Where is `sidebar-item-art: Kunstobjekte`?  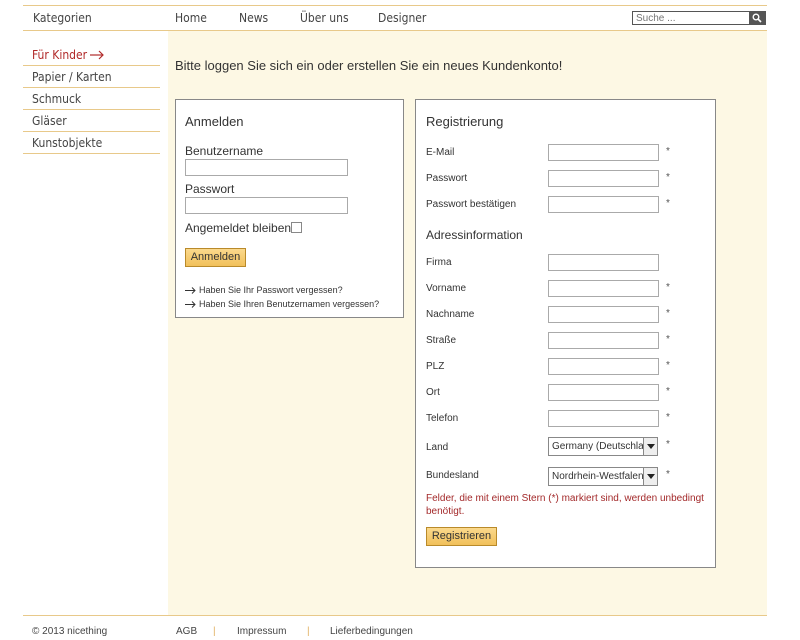
sidebar-item-art: Kunstobjekte is located at coordinates (91, 143).